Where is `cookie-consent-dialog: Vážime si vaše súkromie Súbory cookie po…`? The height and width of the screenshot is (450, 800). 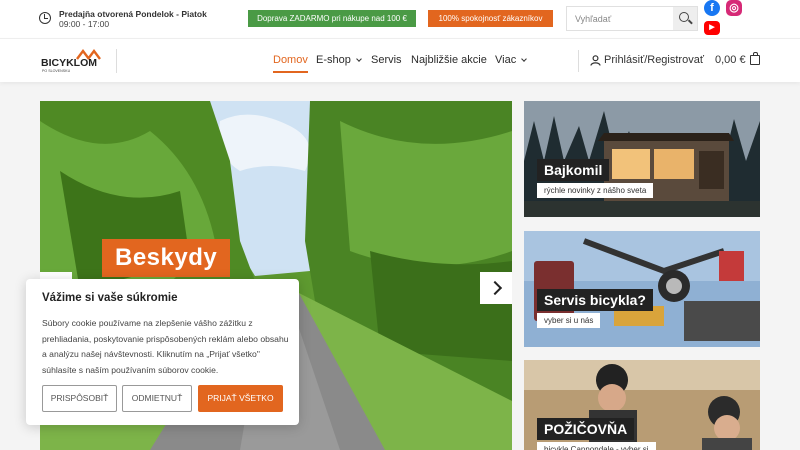
cookie-consent-dialog: Vážime si vaše súkromie Súbory cookie po… is located at coordinates (162, 352).